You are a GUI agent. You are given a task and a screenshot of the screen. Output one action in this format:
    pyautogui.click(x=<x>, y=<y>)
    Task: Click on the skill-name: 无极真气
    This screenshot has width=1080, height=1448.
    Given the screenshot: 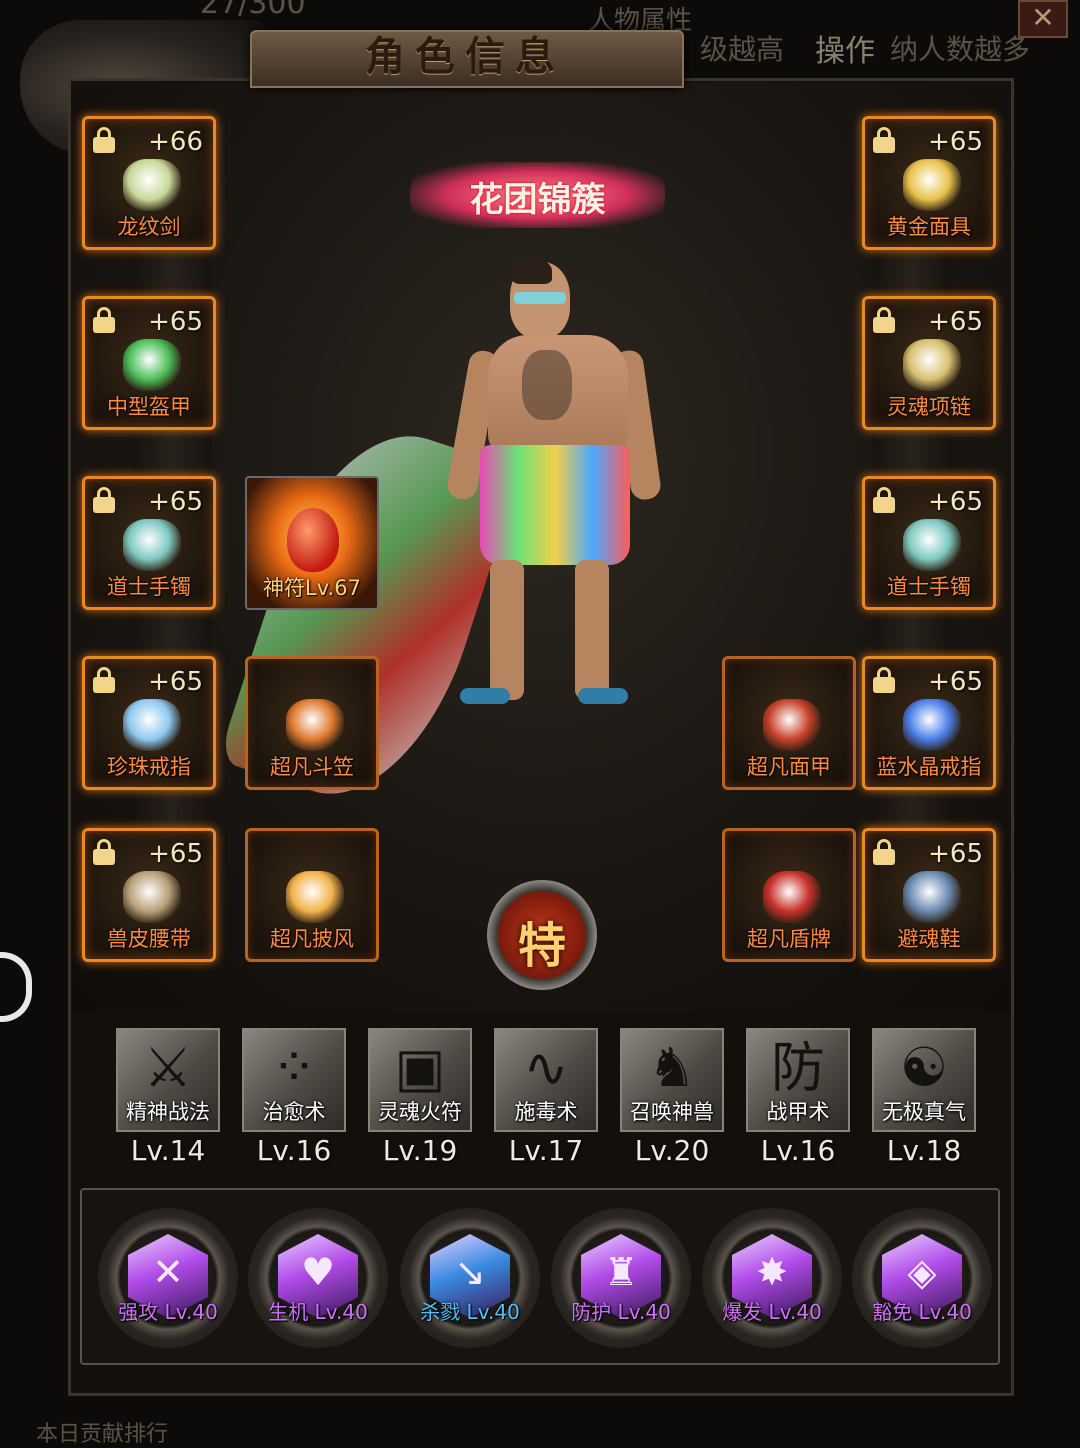 What is the action you would take?
    pyautogui.click(x=924, y=1112)
    